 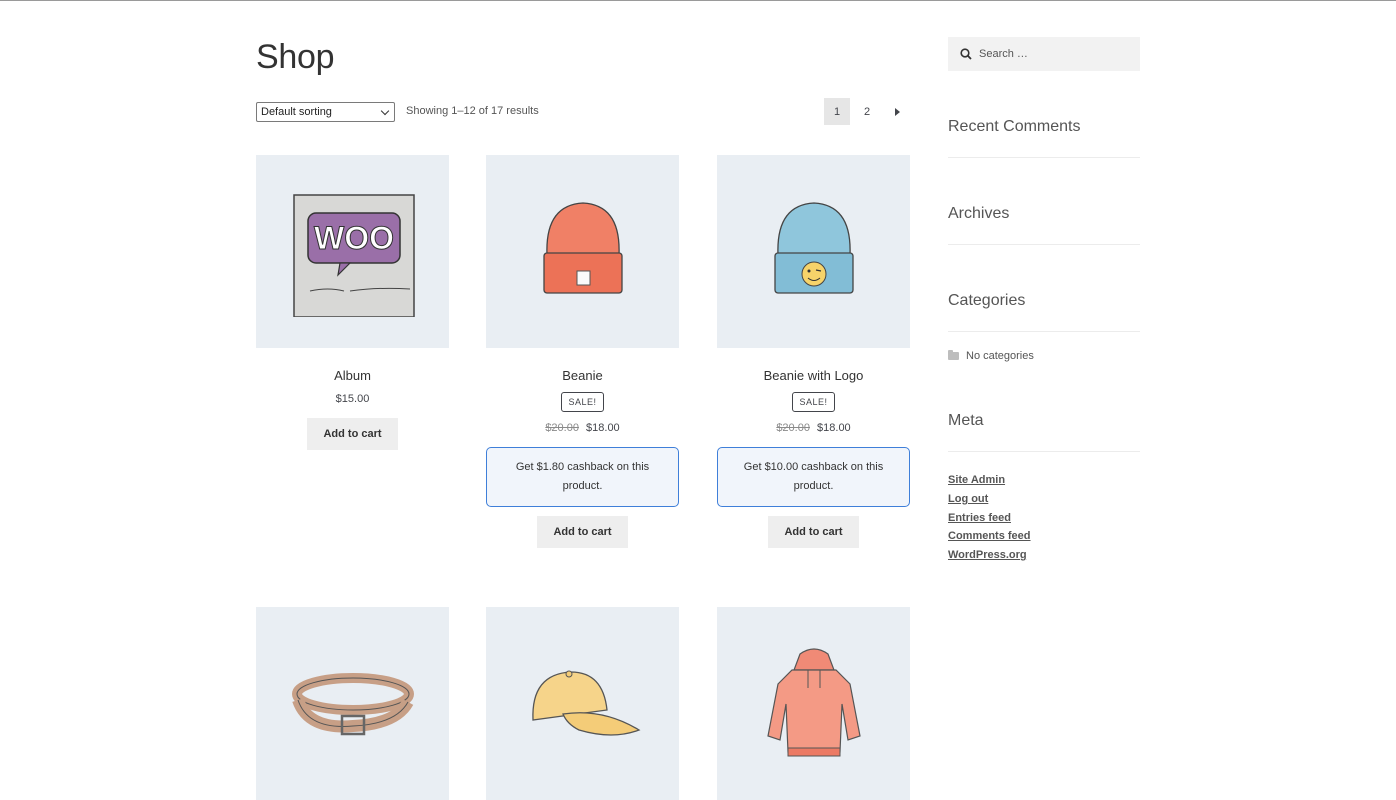 What do you see at coordinates (989, 499) in the screenshot?
I see `meta-link-log-out: Log out` at bounding box center [989, 499].